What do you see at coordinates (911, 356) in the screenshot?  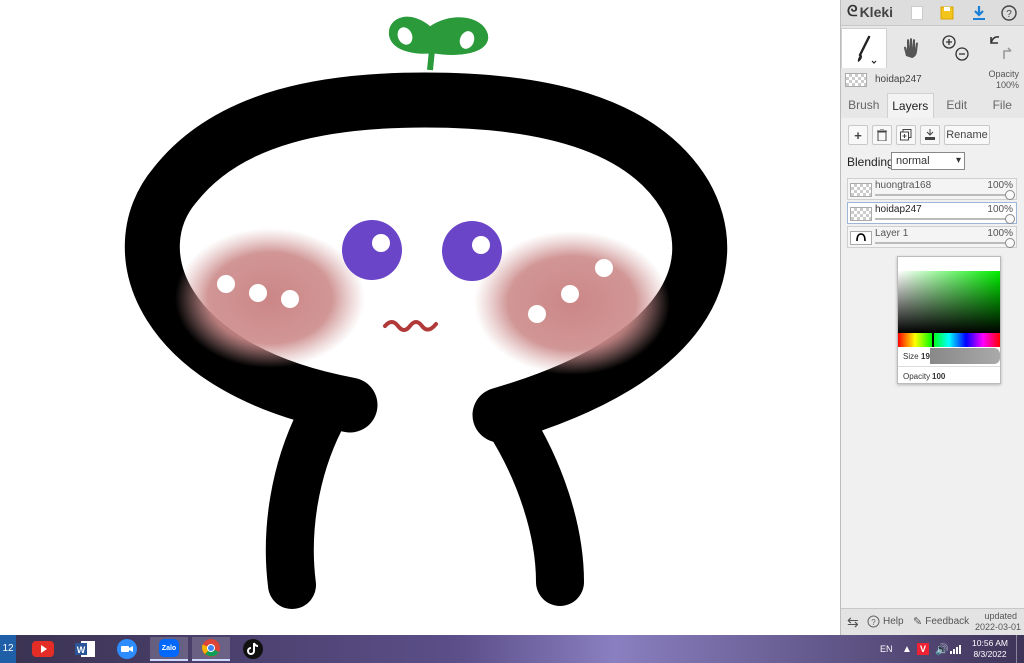 I see `size-label: Size` at bounding box center [911, 356].